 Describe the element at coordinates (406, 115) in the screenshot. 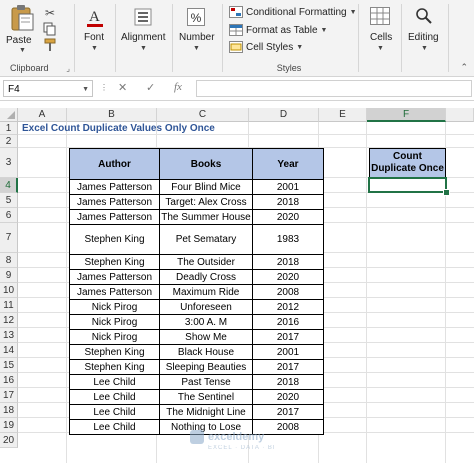

I see `column-header-f: F` at that location.